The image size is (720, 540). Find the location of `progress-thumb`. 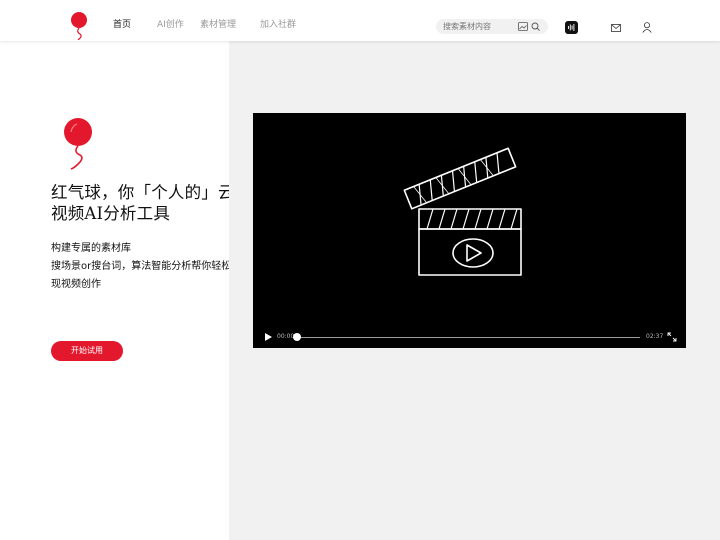

progress-thumb is located at coordinates (297, 337).